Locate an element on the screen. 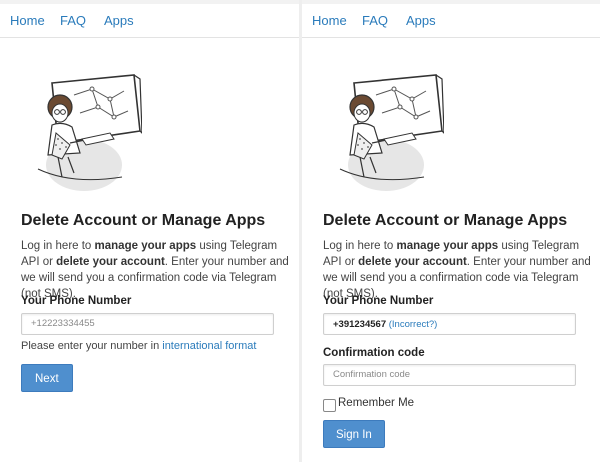 This screenshot has height=462, width=600. phone-number-value: +391234567 is located at coordinates (360, 324).